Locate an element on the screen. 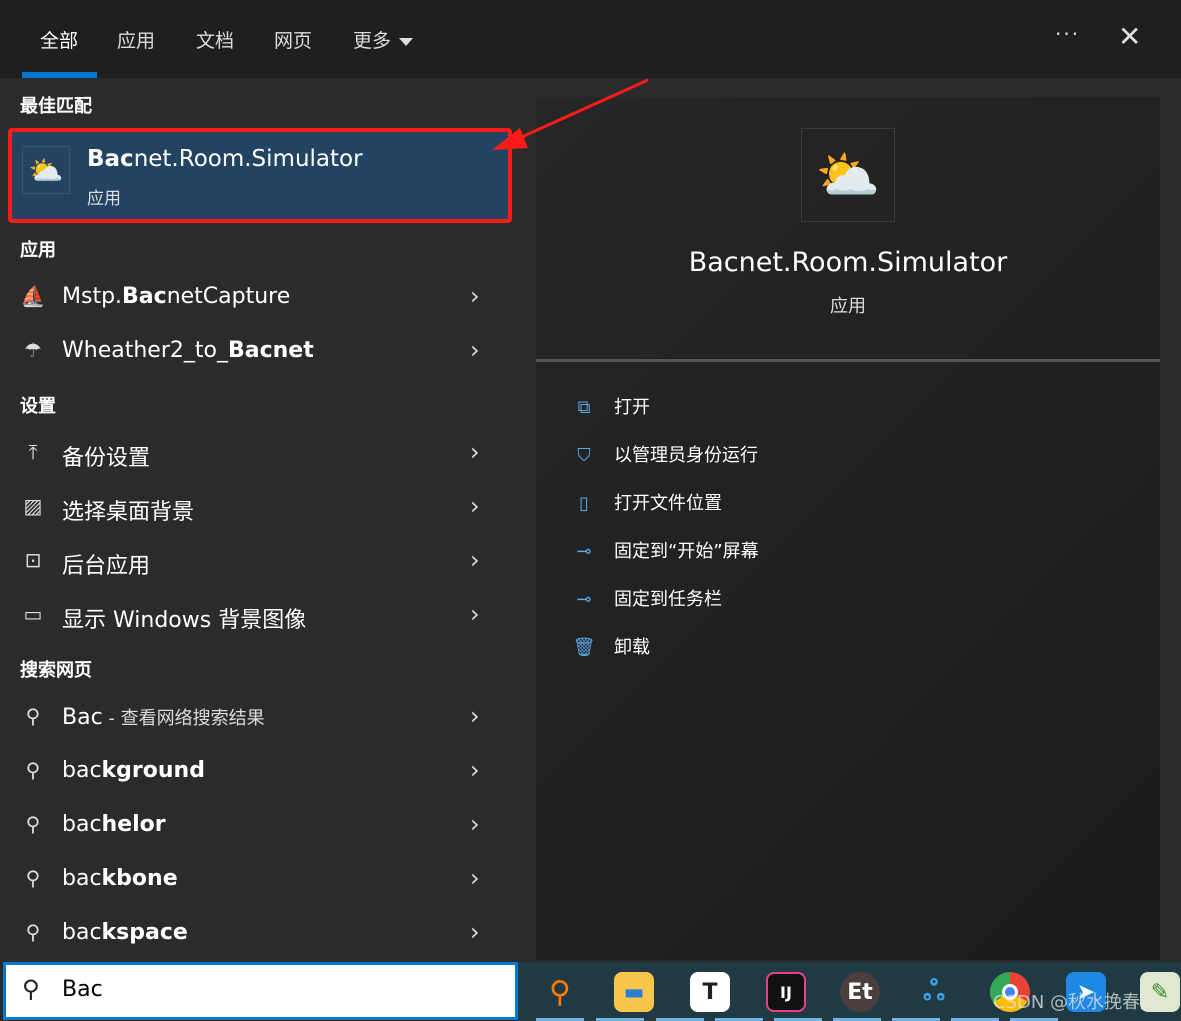 This screenshot has height=1021, width=1181. annotation-arrow is located at coordinates (570, 114).